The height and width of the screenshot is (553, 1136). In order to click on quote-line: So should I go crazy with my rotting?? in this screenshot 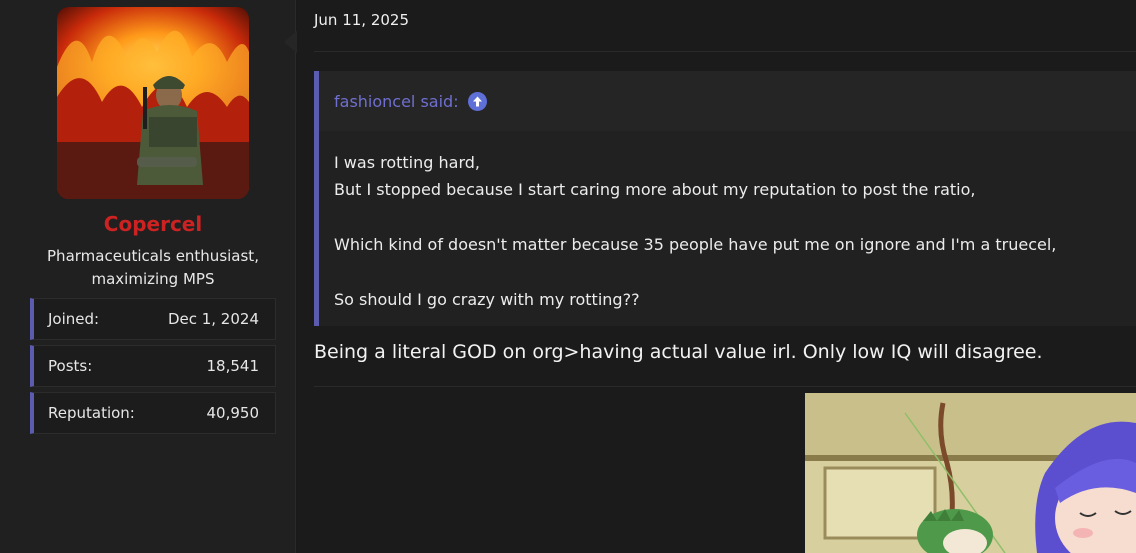, I will do `click(487, 299)`.